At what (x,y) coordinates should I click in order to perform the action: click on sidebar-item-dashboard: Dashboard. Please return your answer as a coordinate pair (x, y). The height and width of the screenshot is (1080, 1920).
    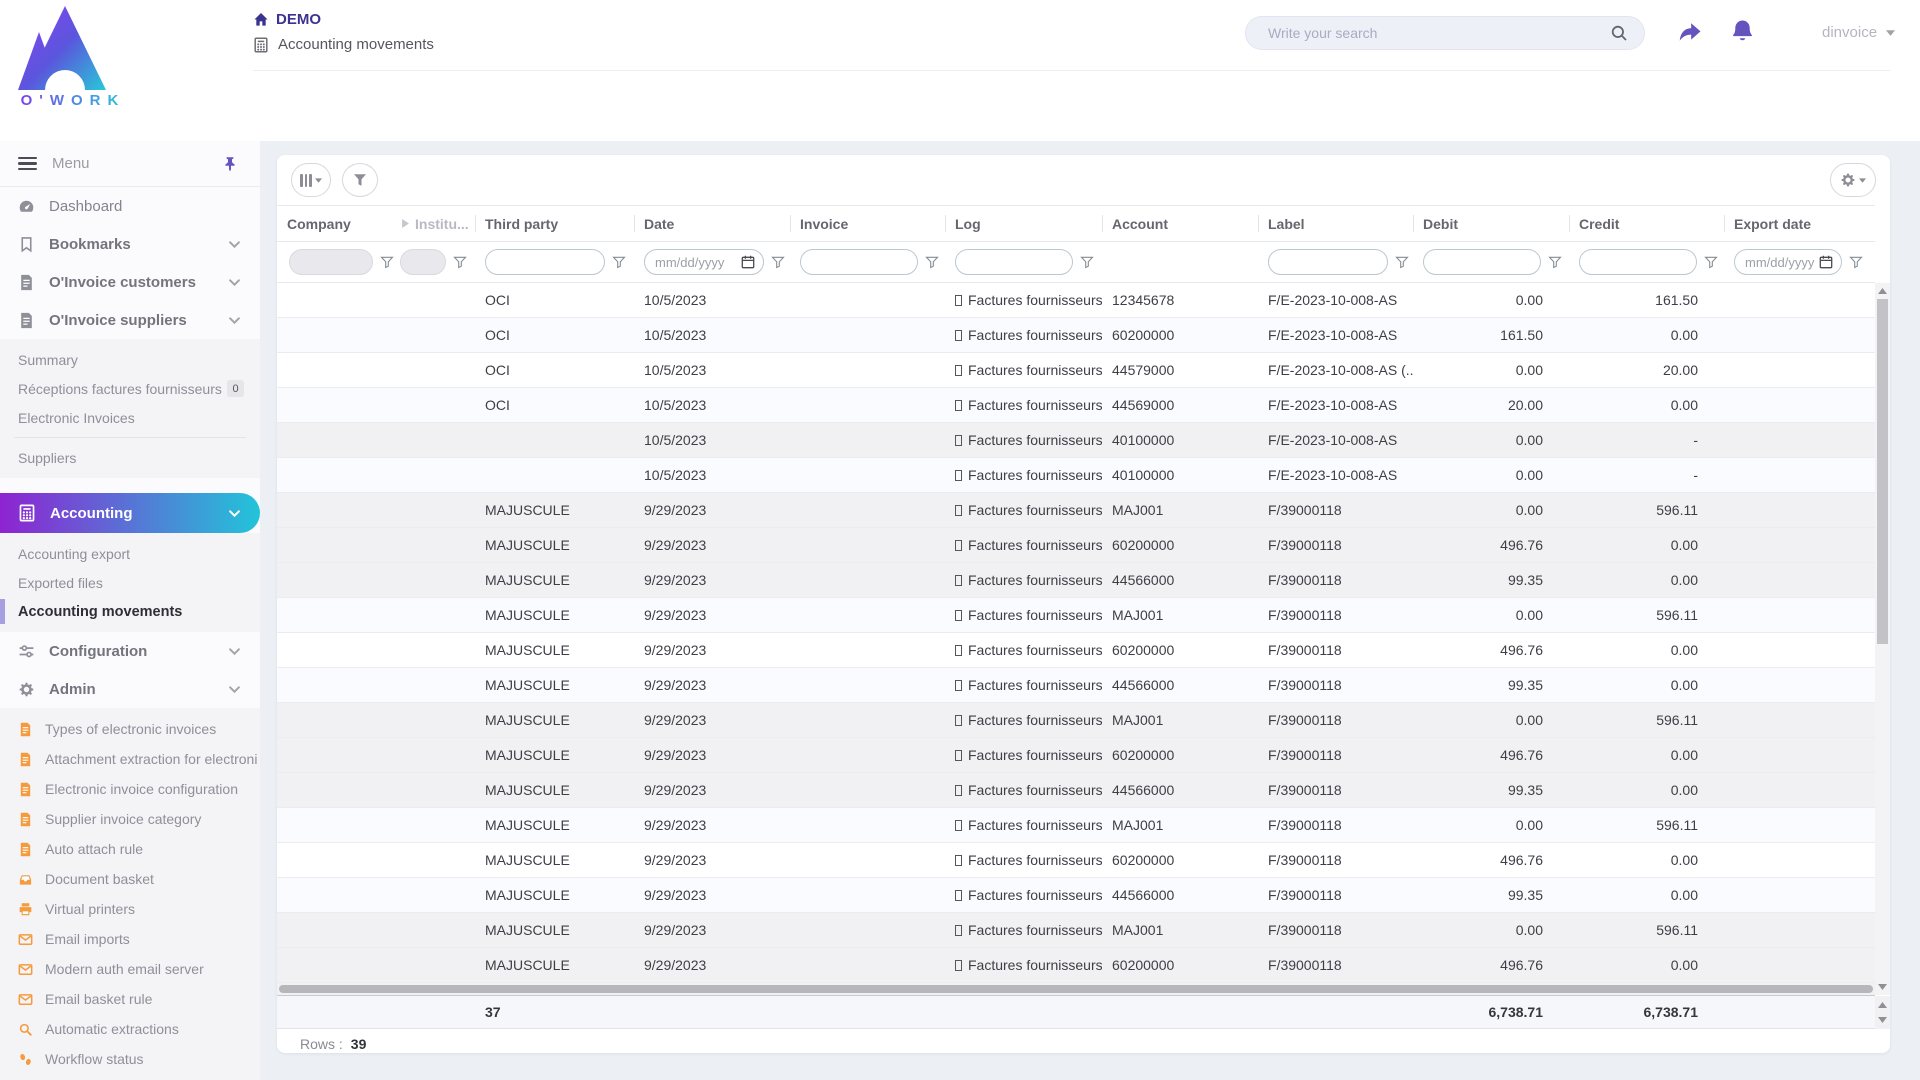
    Looking at the image, I should click on (130, 206).